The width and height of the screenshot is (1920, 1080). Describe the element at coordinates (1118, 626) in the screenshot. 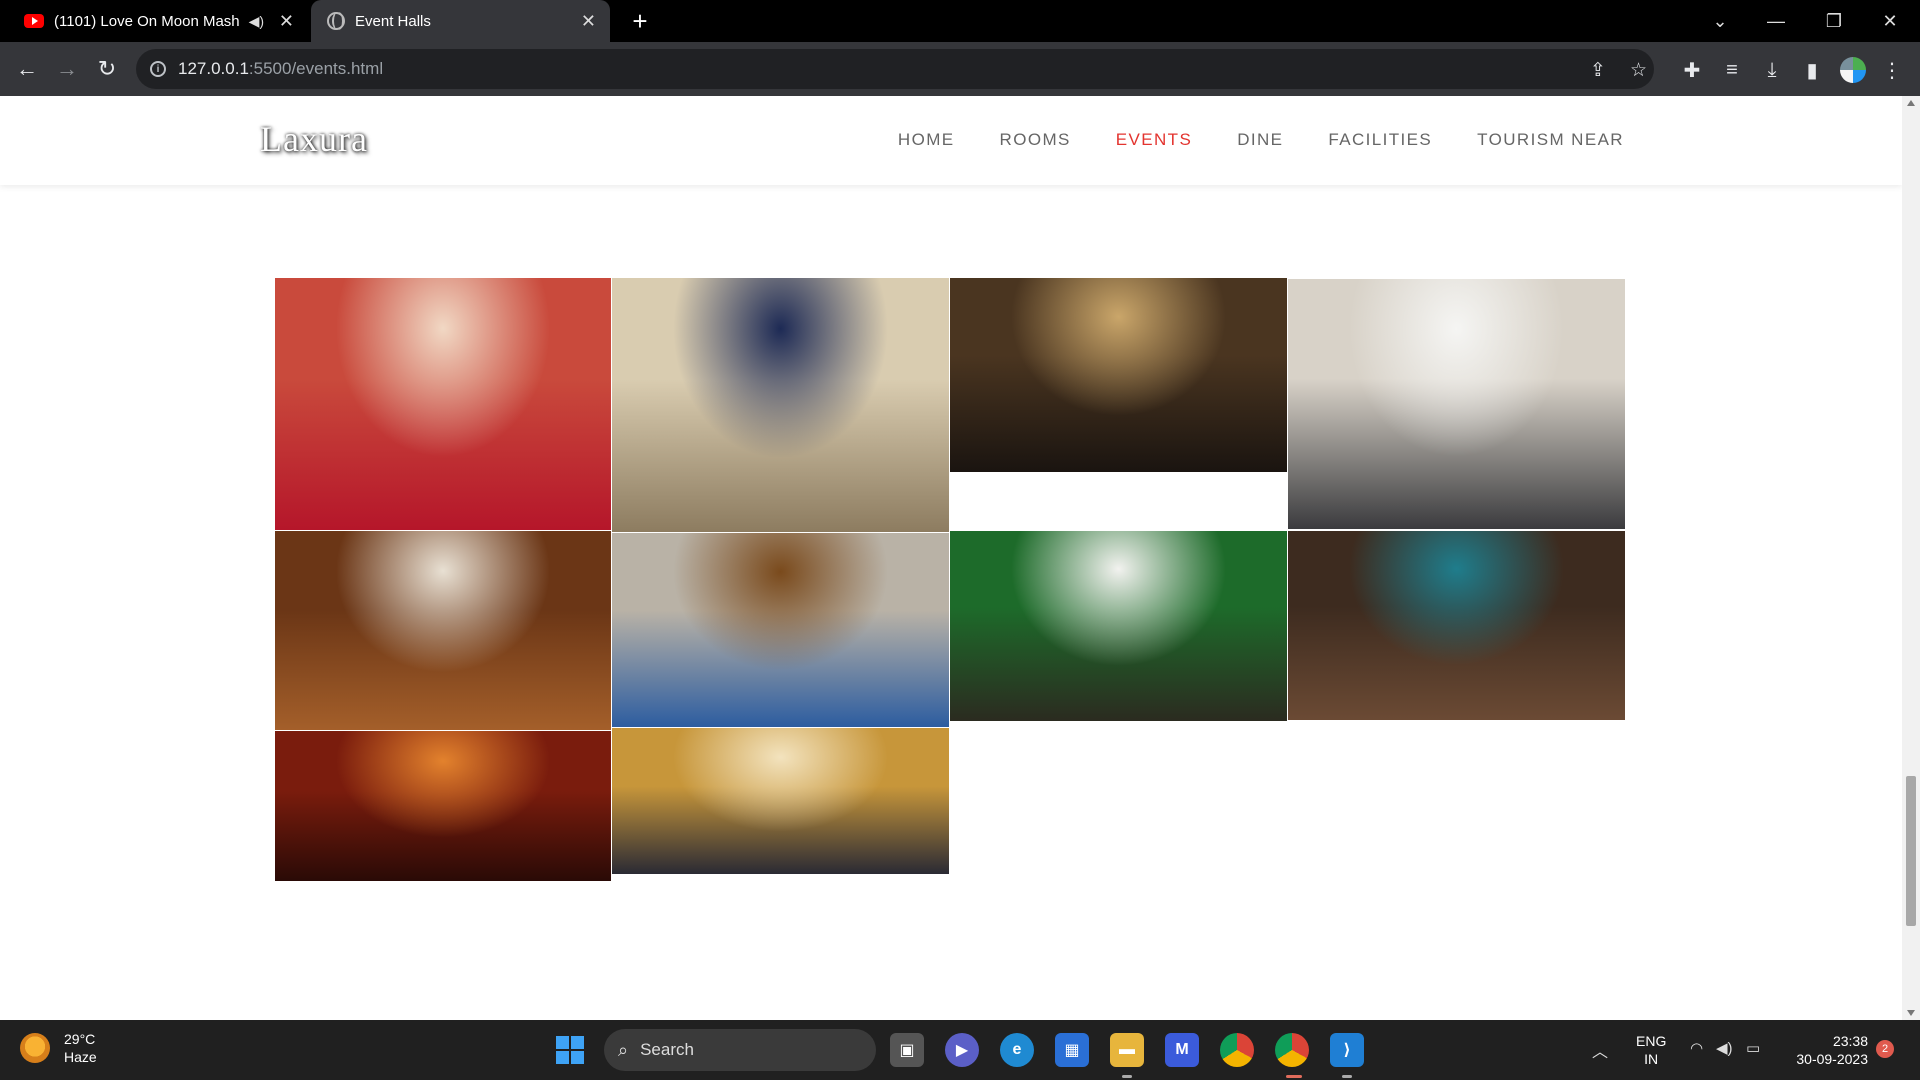

I see `outdoor-garden-lawn-photo` at that location.